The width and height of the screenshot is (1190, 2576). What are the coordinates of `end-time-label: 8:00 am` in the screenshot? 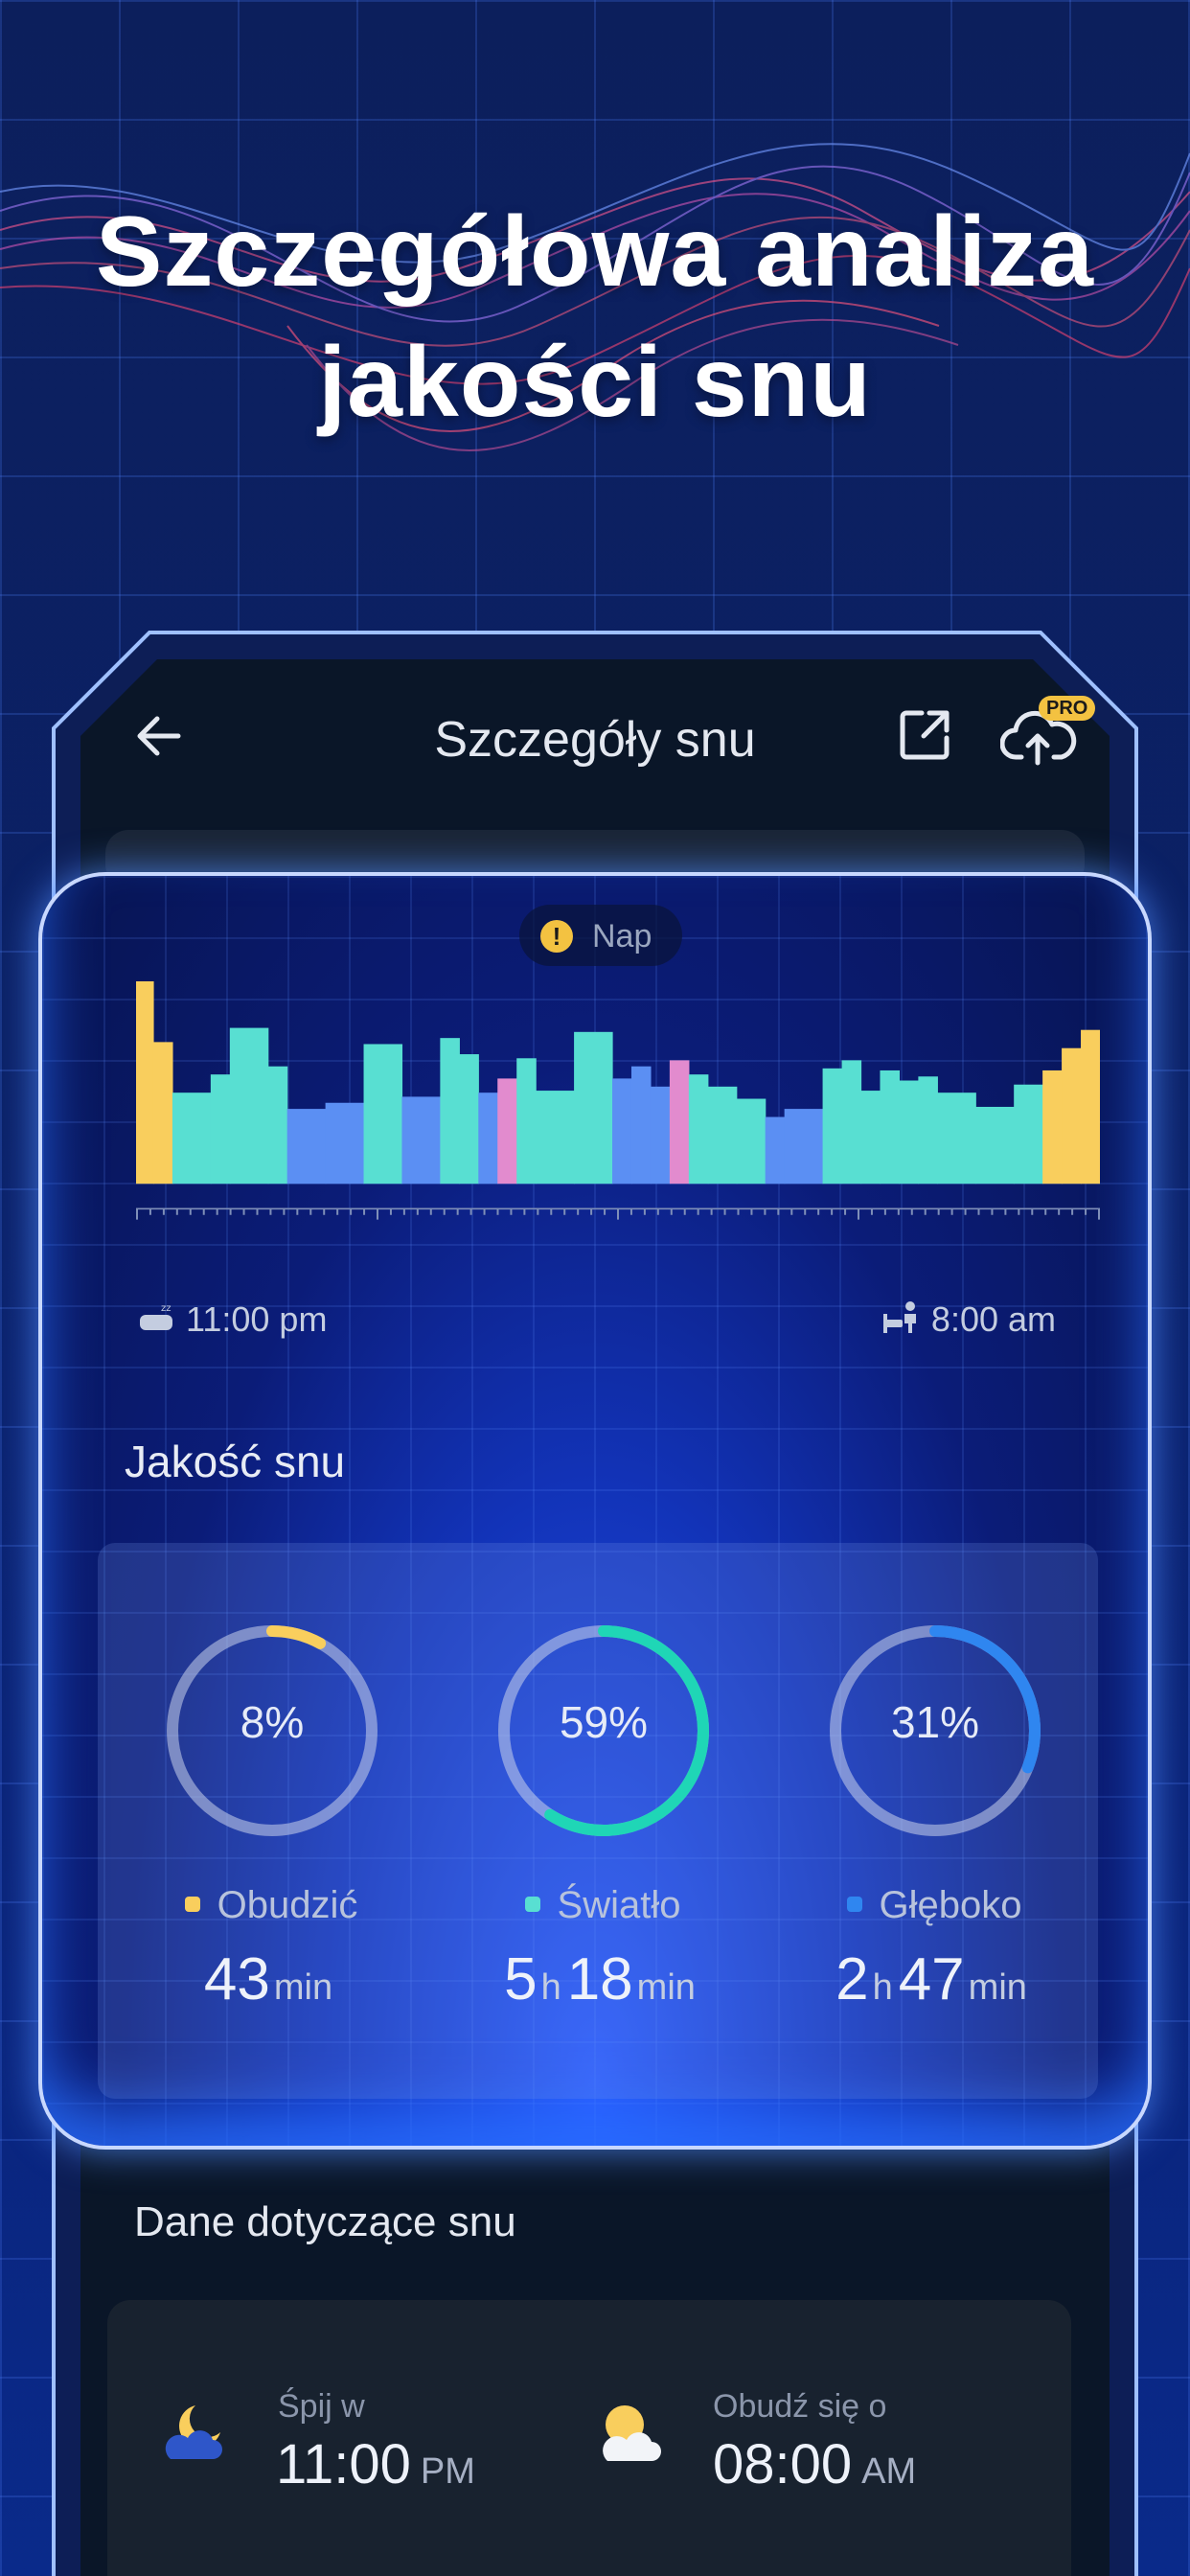 It's located at (968, 1320).